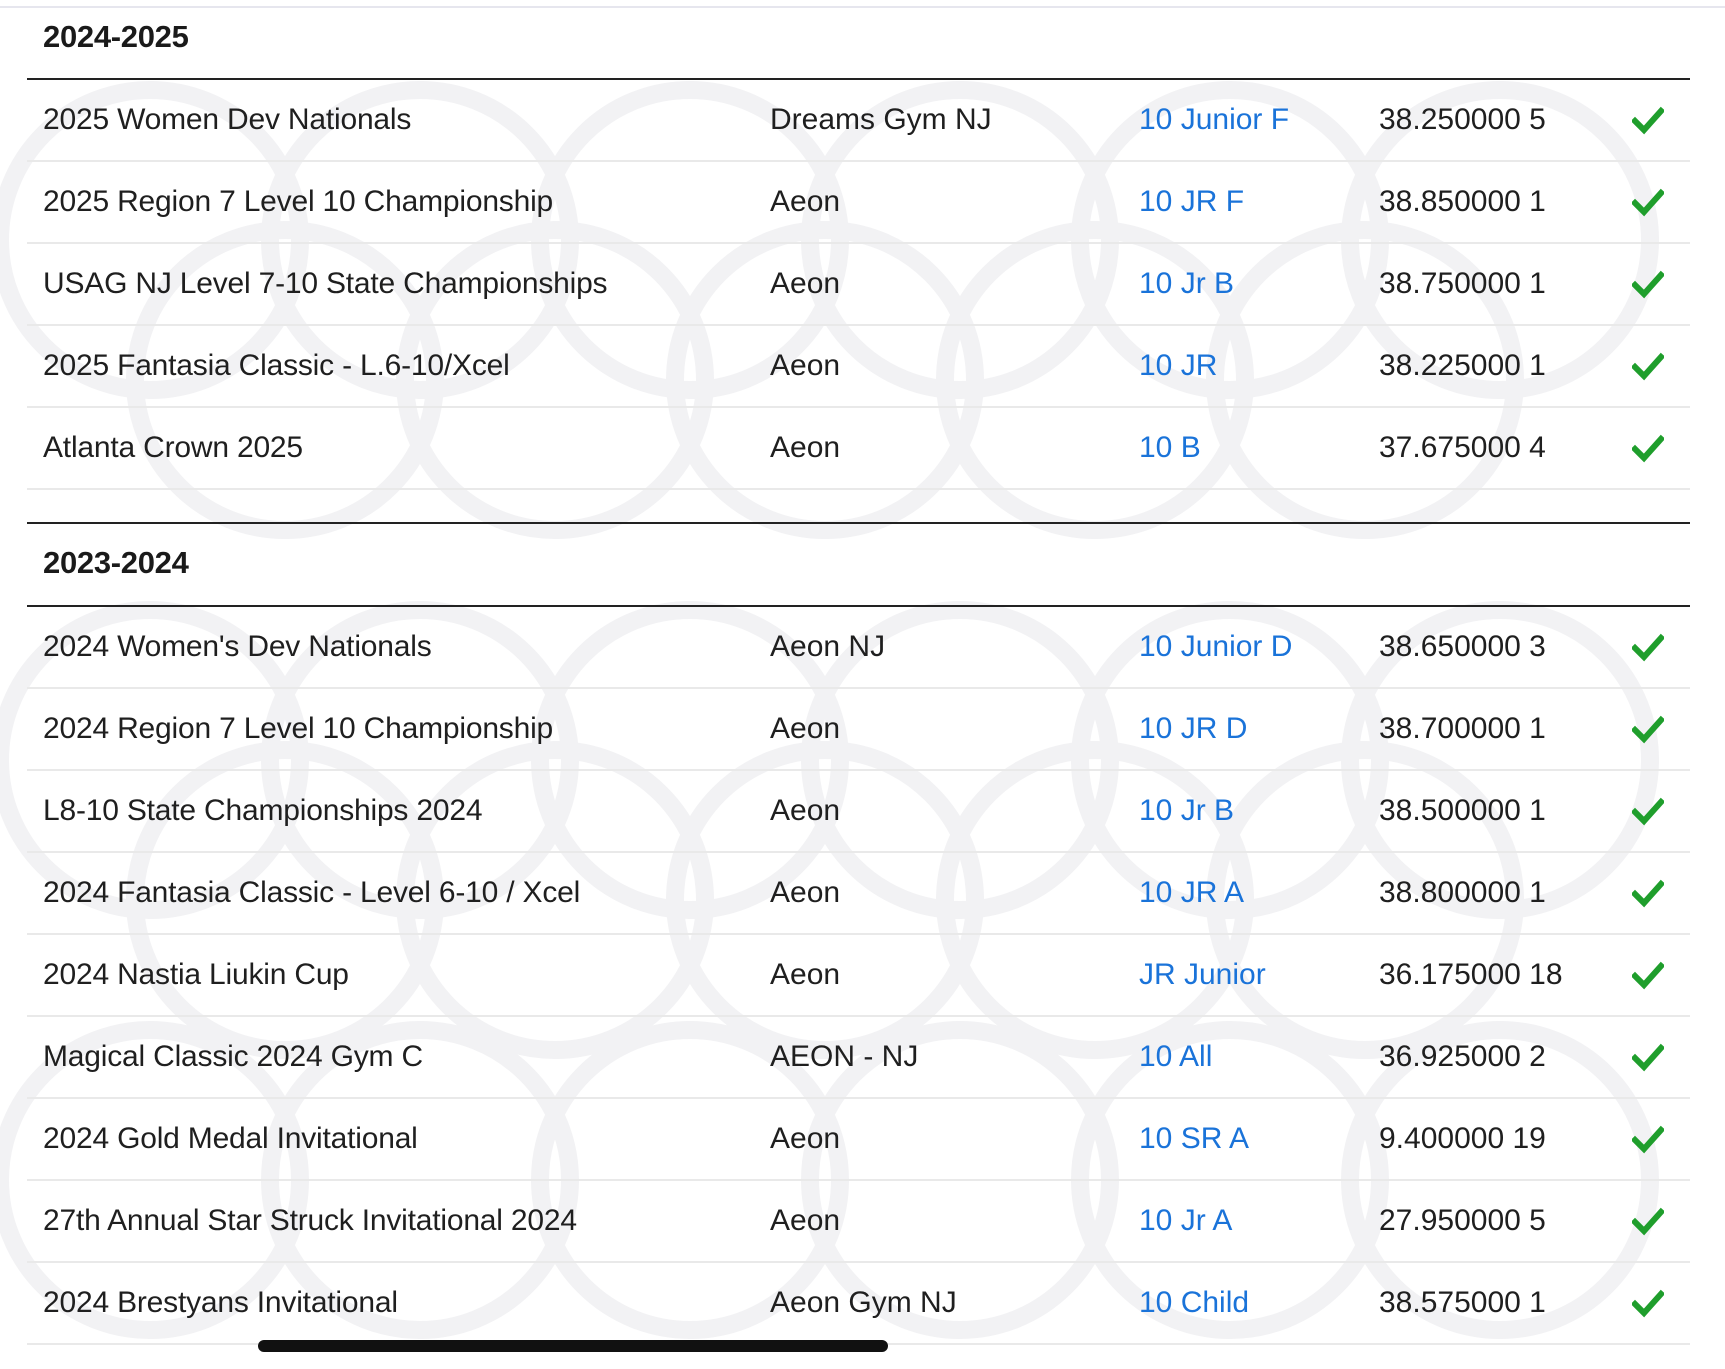 The height and width of the screenshot is (1369, 1725). Describe the element at coordinates (1462, 892) in the screenshot. I see `score-place: 38.800000 1` at that location.